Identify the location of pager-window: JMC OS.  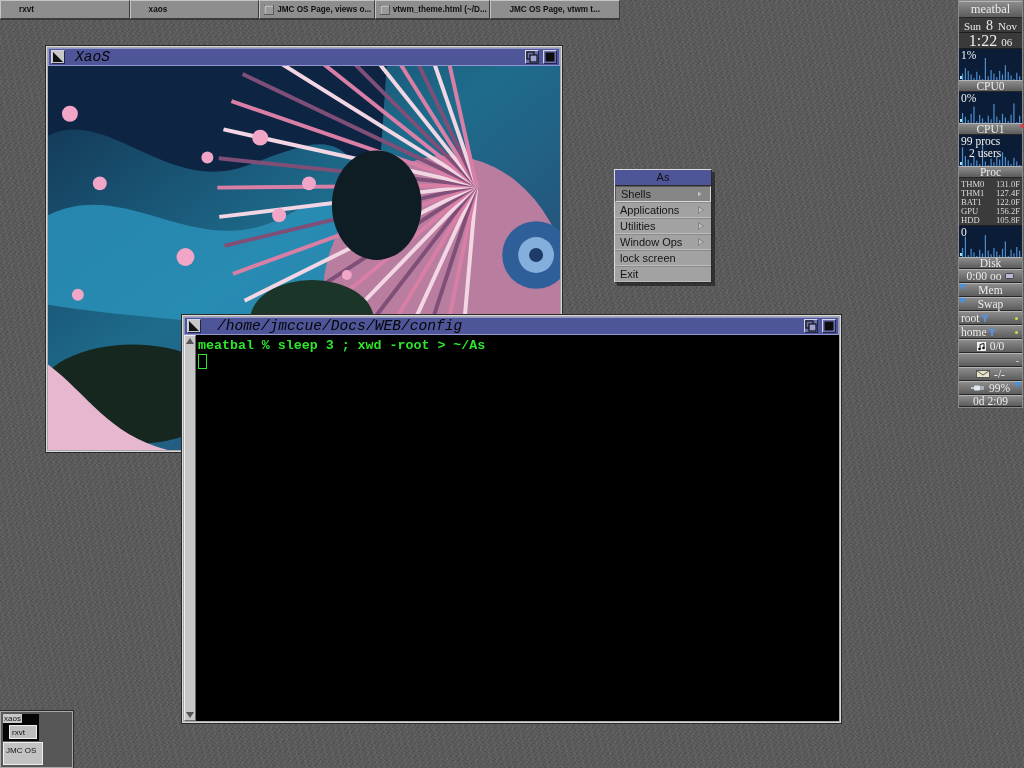
(23, 753).